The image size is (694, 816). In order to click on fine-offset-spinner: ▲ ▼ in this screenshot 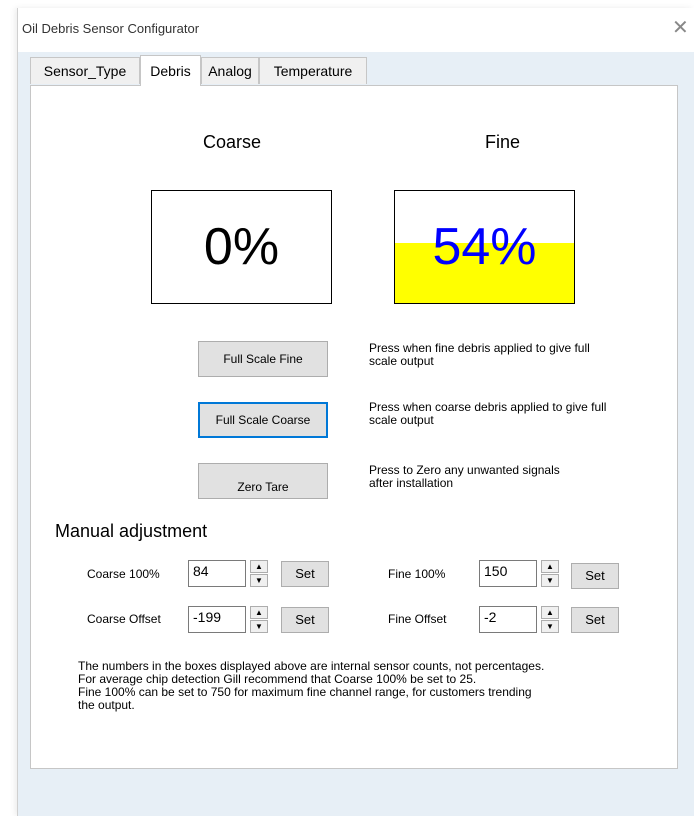, I will do `click(550, 619)`.